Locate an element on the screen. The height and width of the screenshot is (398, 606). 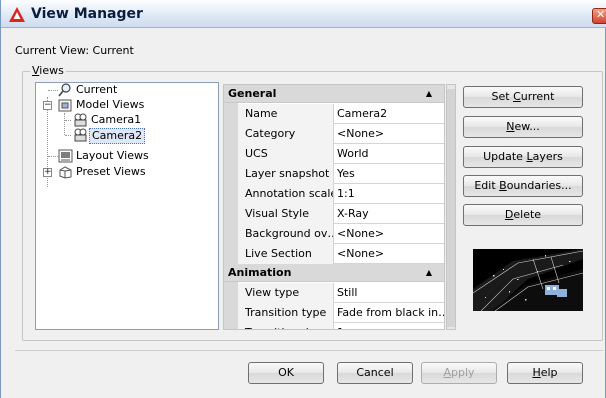
footer-separator is located at coordinates (309, 350).